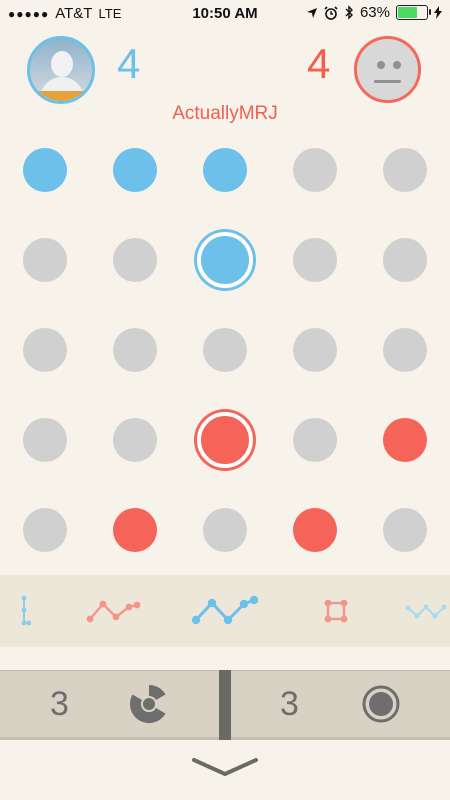 The image size is (450, 800). I want to click on alarm-clock-icon, so click(331, 12).